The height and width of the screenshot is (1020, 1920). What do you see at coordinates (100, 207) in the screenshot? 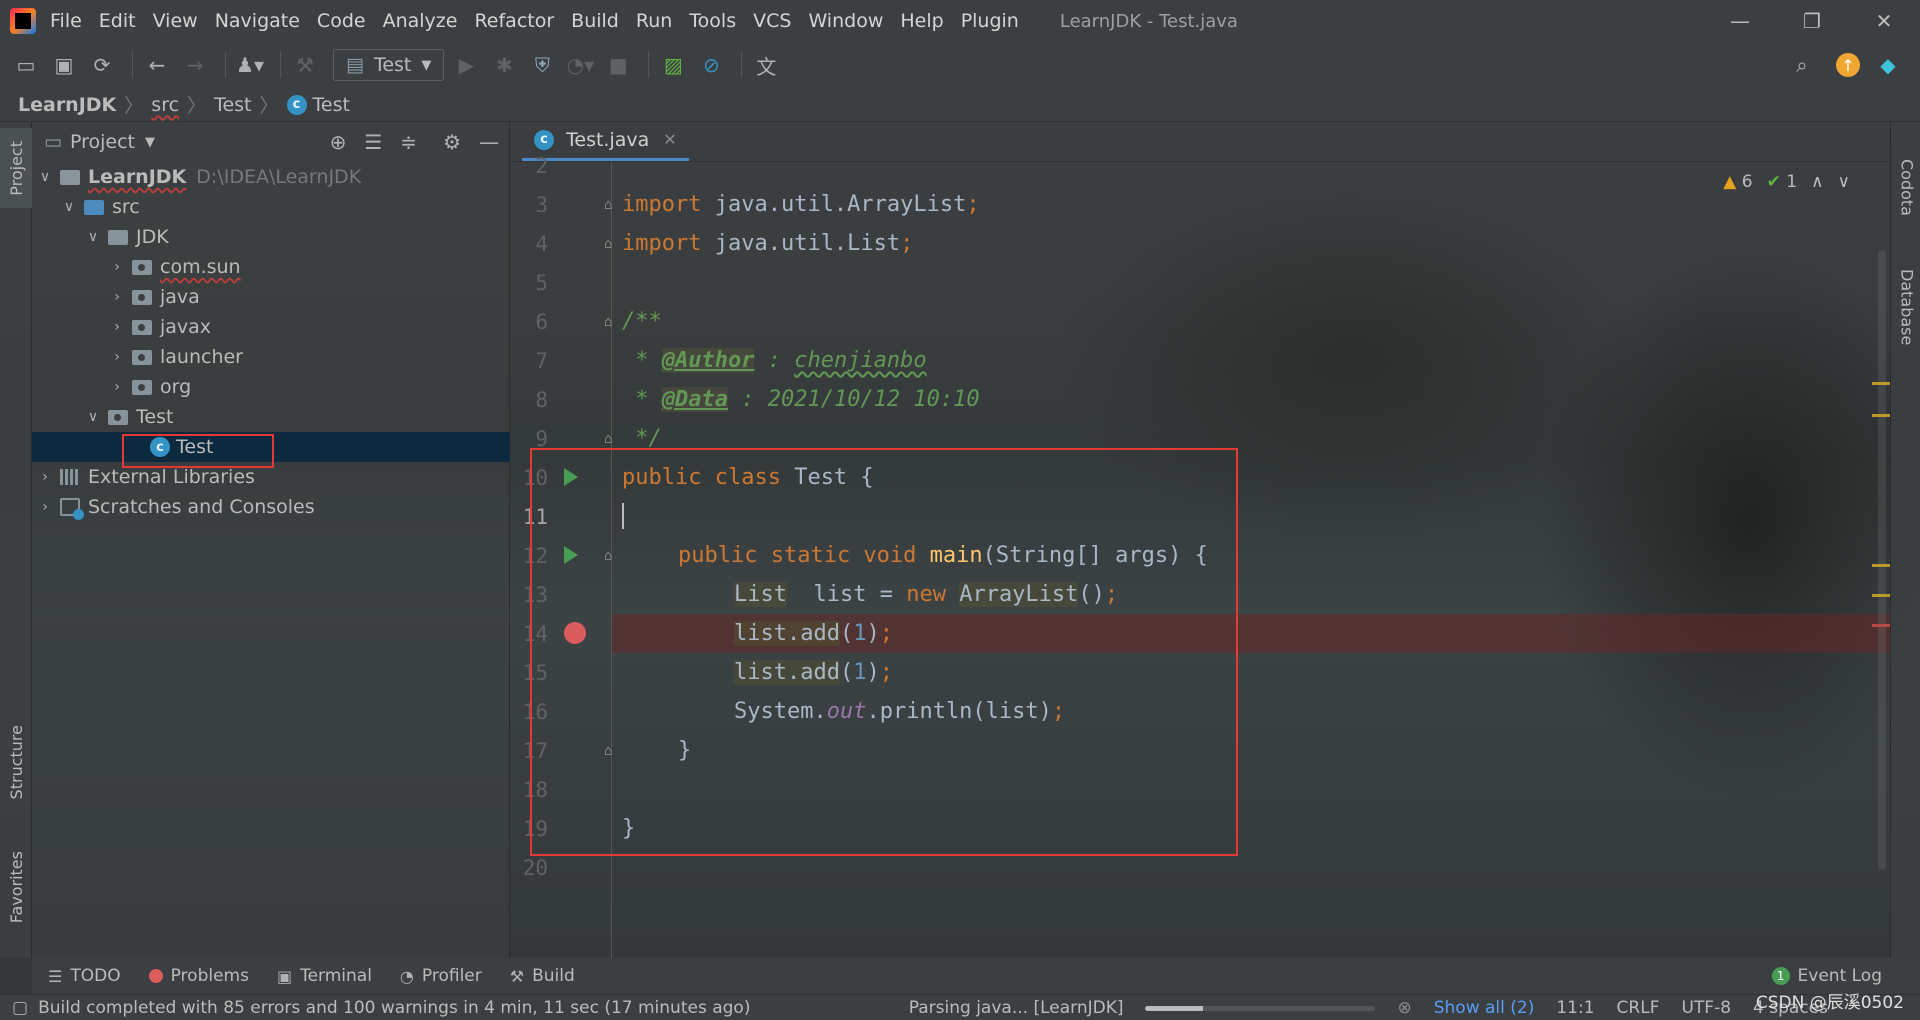
I see `tree-item-src: ∨ src` at bounding box center [100, 207].